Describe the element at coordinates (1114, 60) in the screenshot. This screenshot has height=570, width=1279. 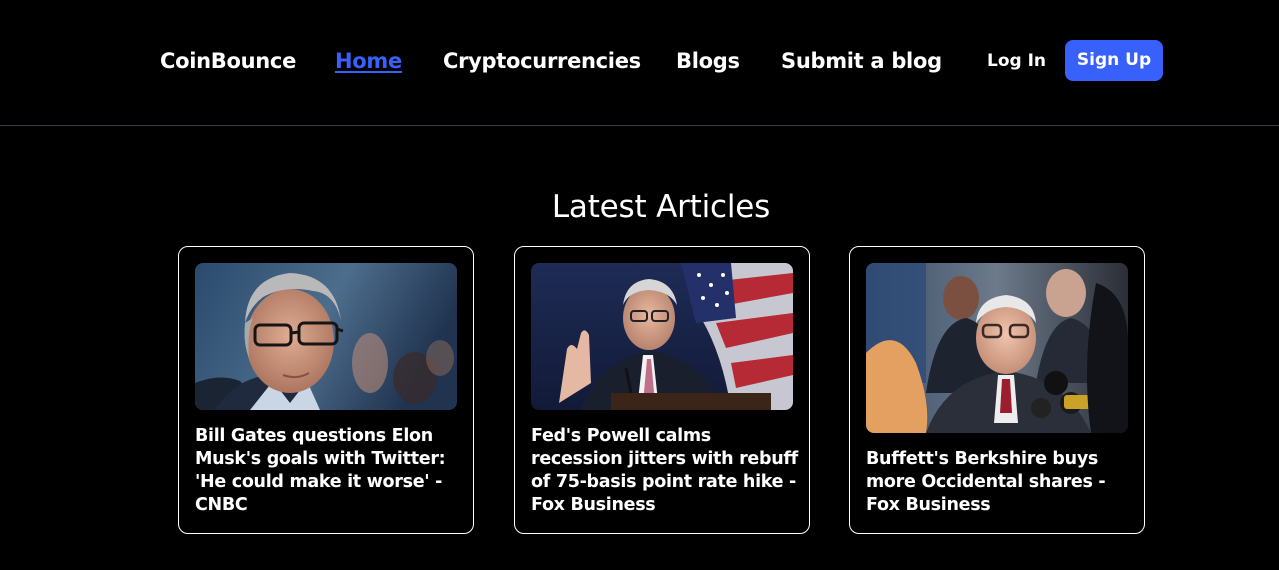
I see `signup-button: Sign Up` at that location.